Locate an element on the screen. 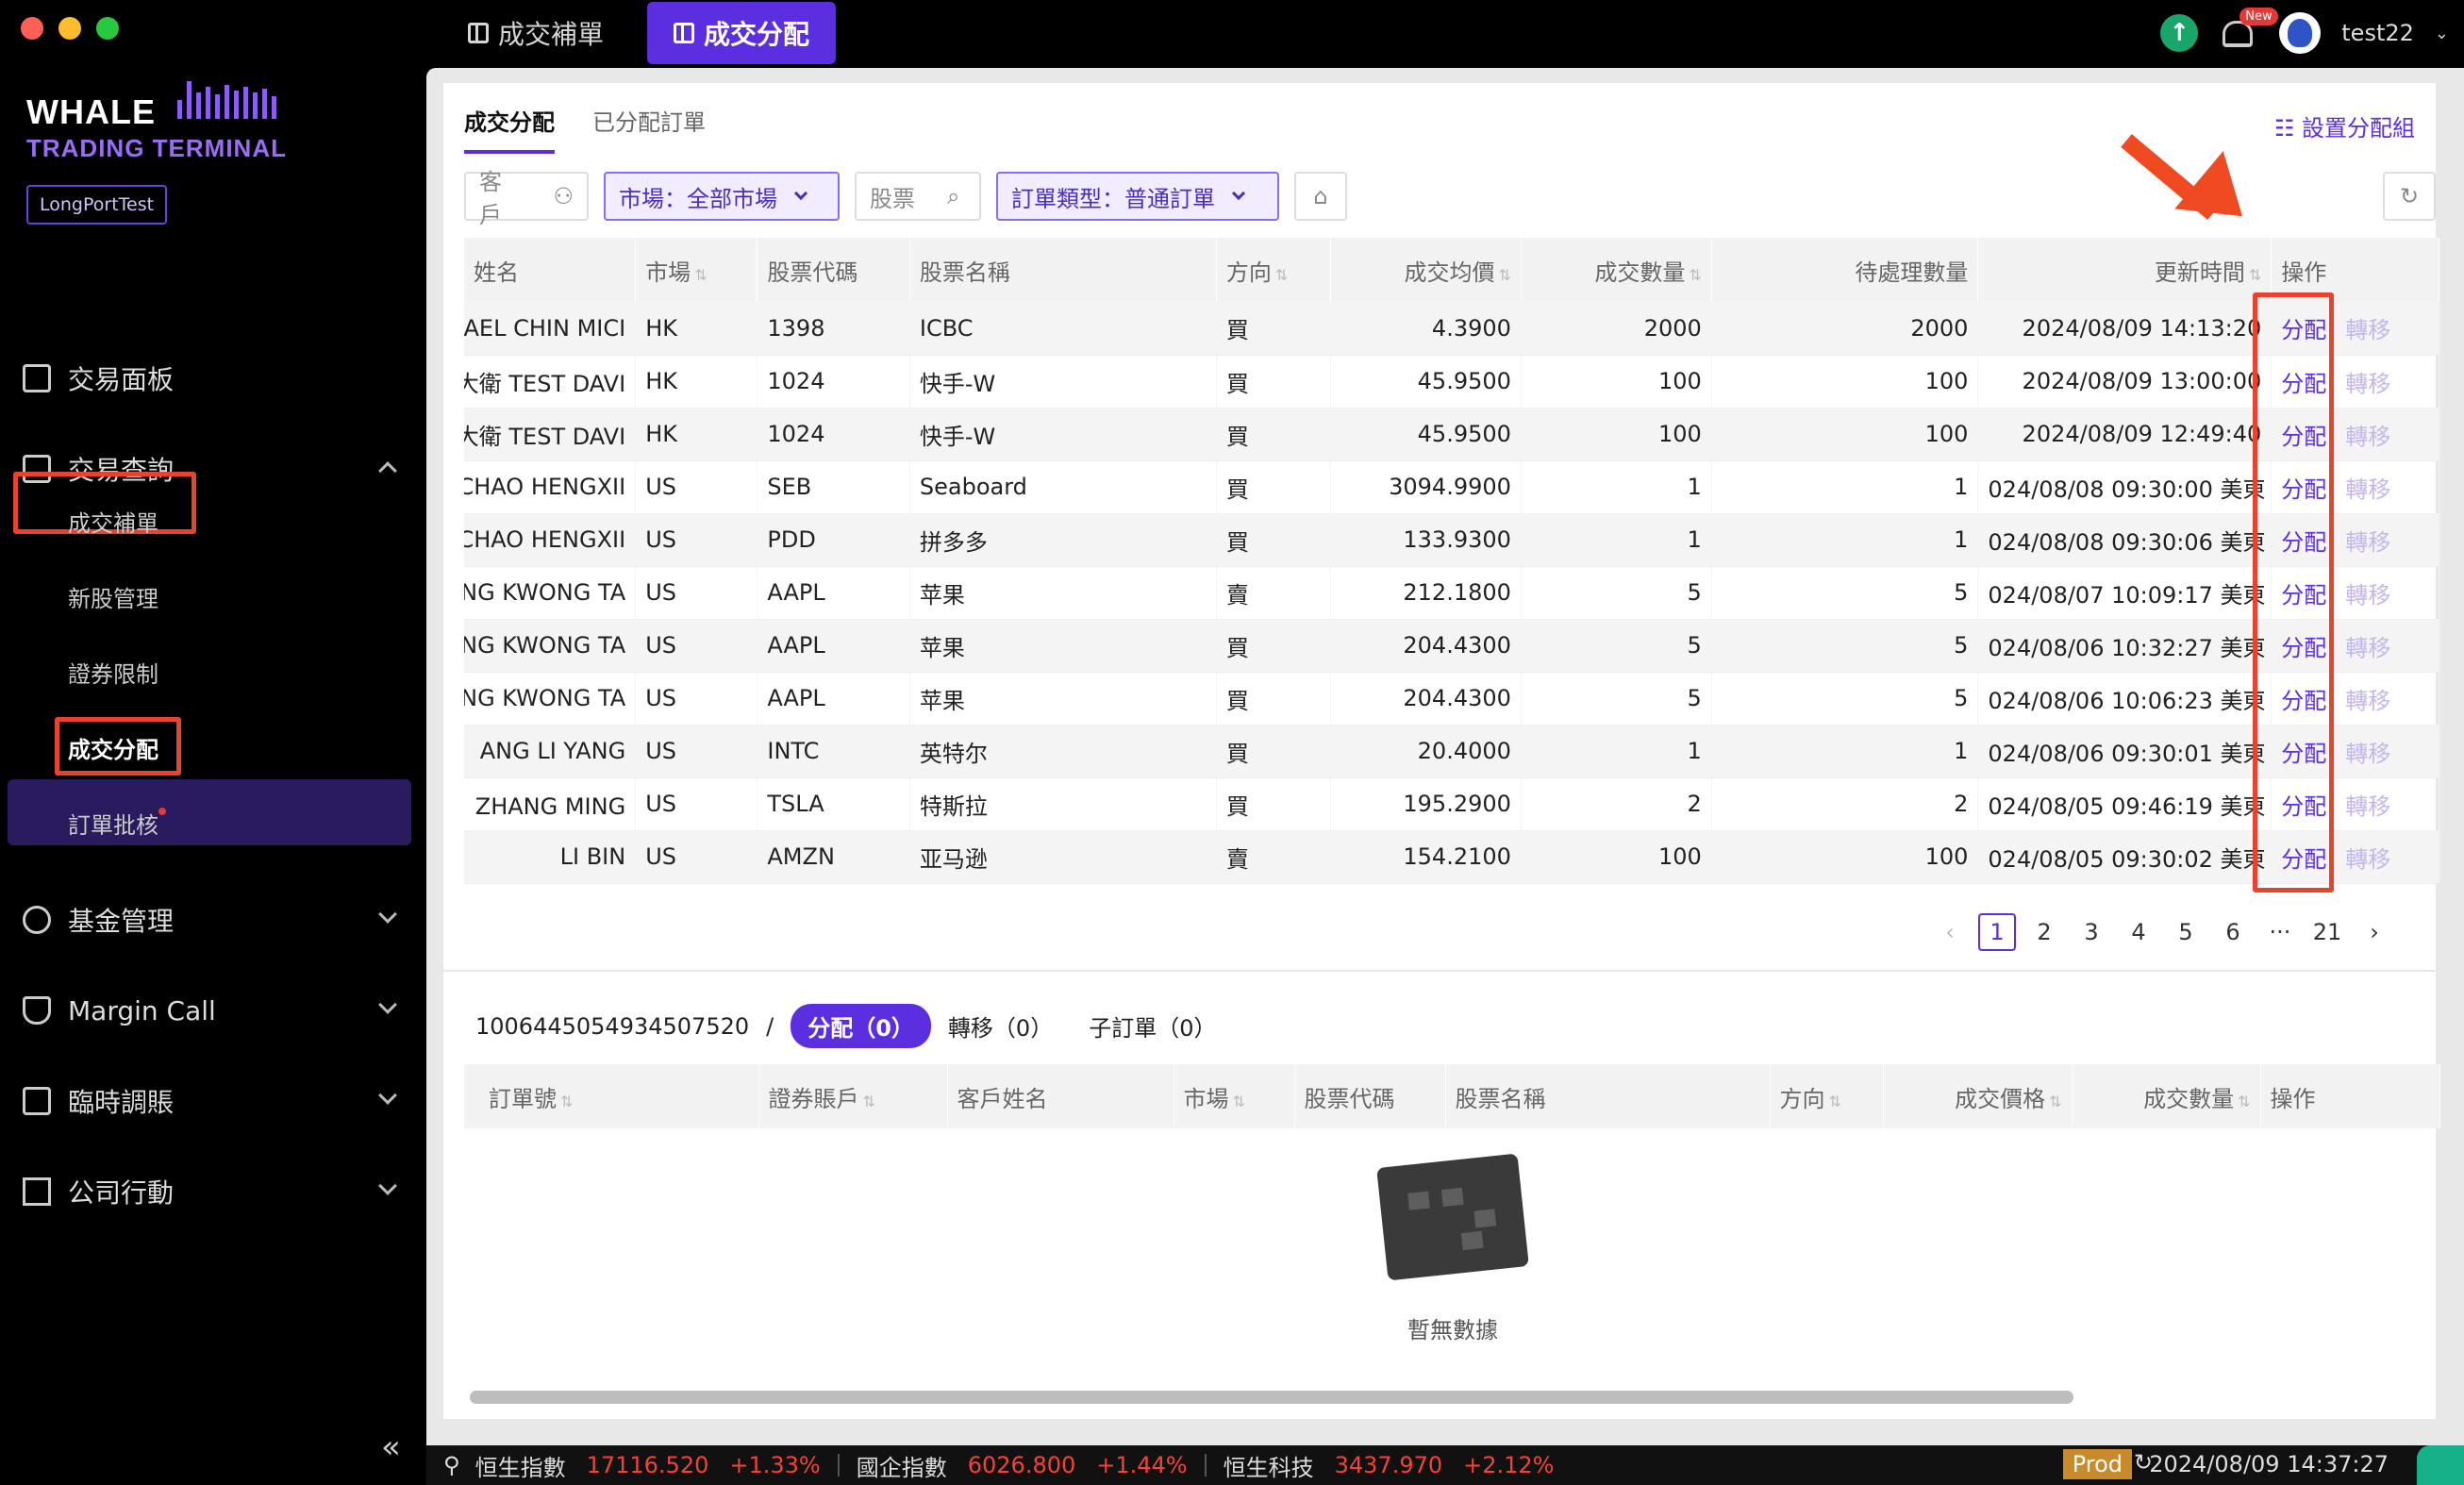 This screenshot has height=1485, width=2464. prev-page-icon: ‹ is located at coordinates (1950, 932).